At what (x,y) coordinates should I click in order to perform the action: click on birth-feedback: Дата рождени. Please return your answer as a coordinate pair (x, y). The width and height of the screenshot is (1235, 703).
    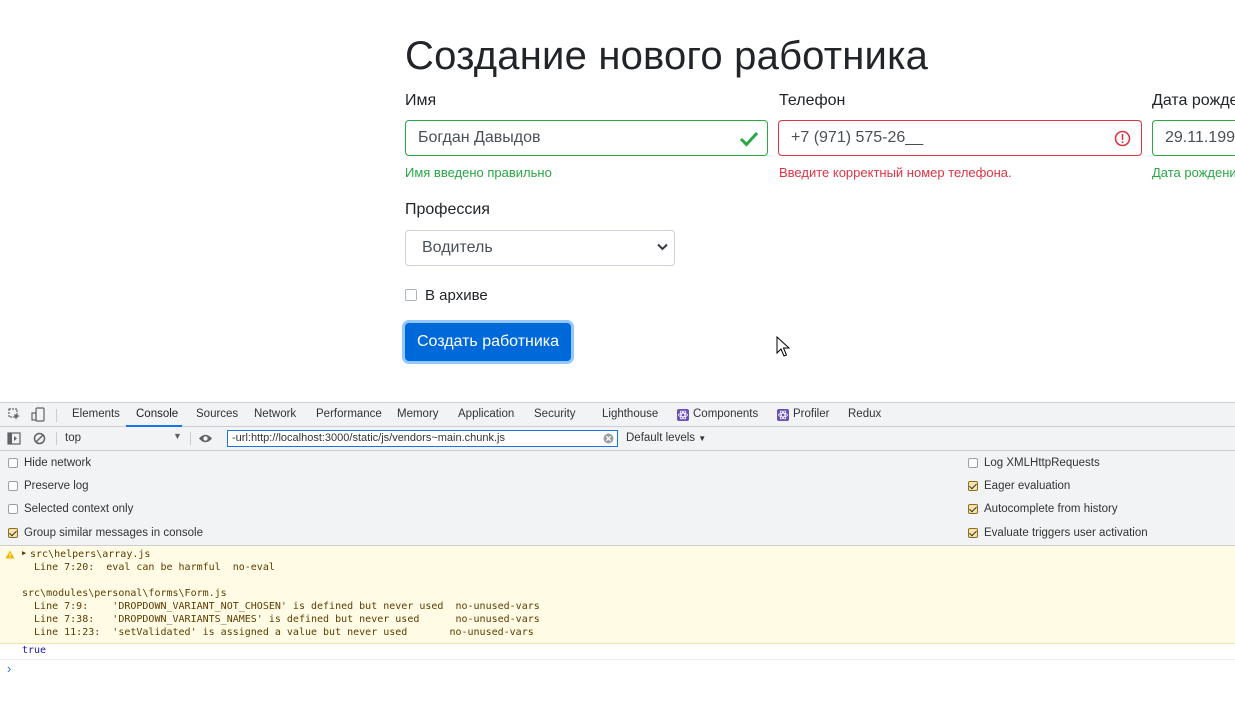
    Looking at the image, I should click on (1193, 172).